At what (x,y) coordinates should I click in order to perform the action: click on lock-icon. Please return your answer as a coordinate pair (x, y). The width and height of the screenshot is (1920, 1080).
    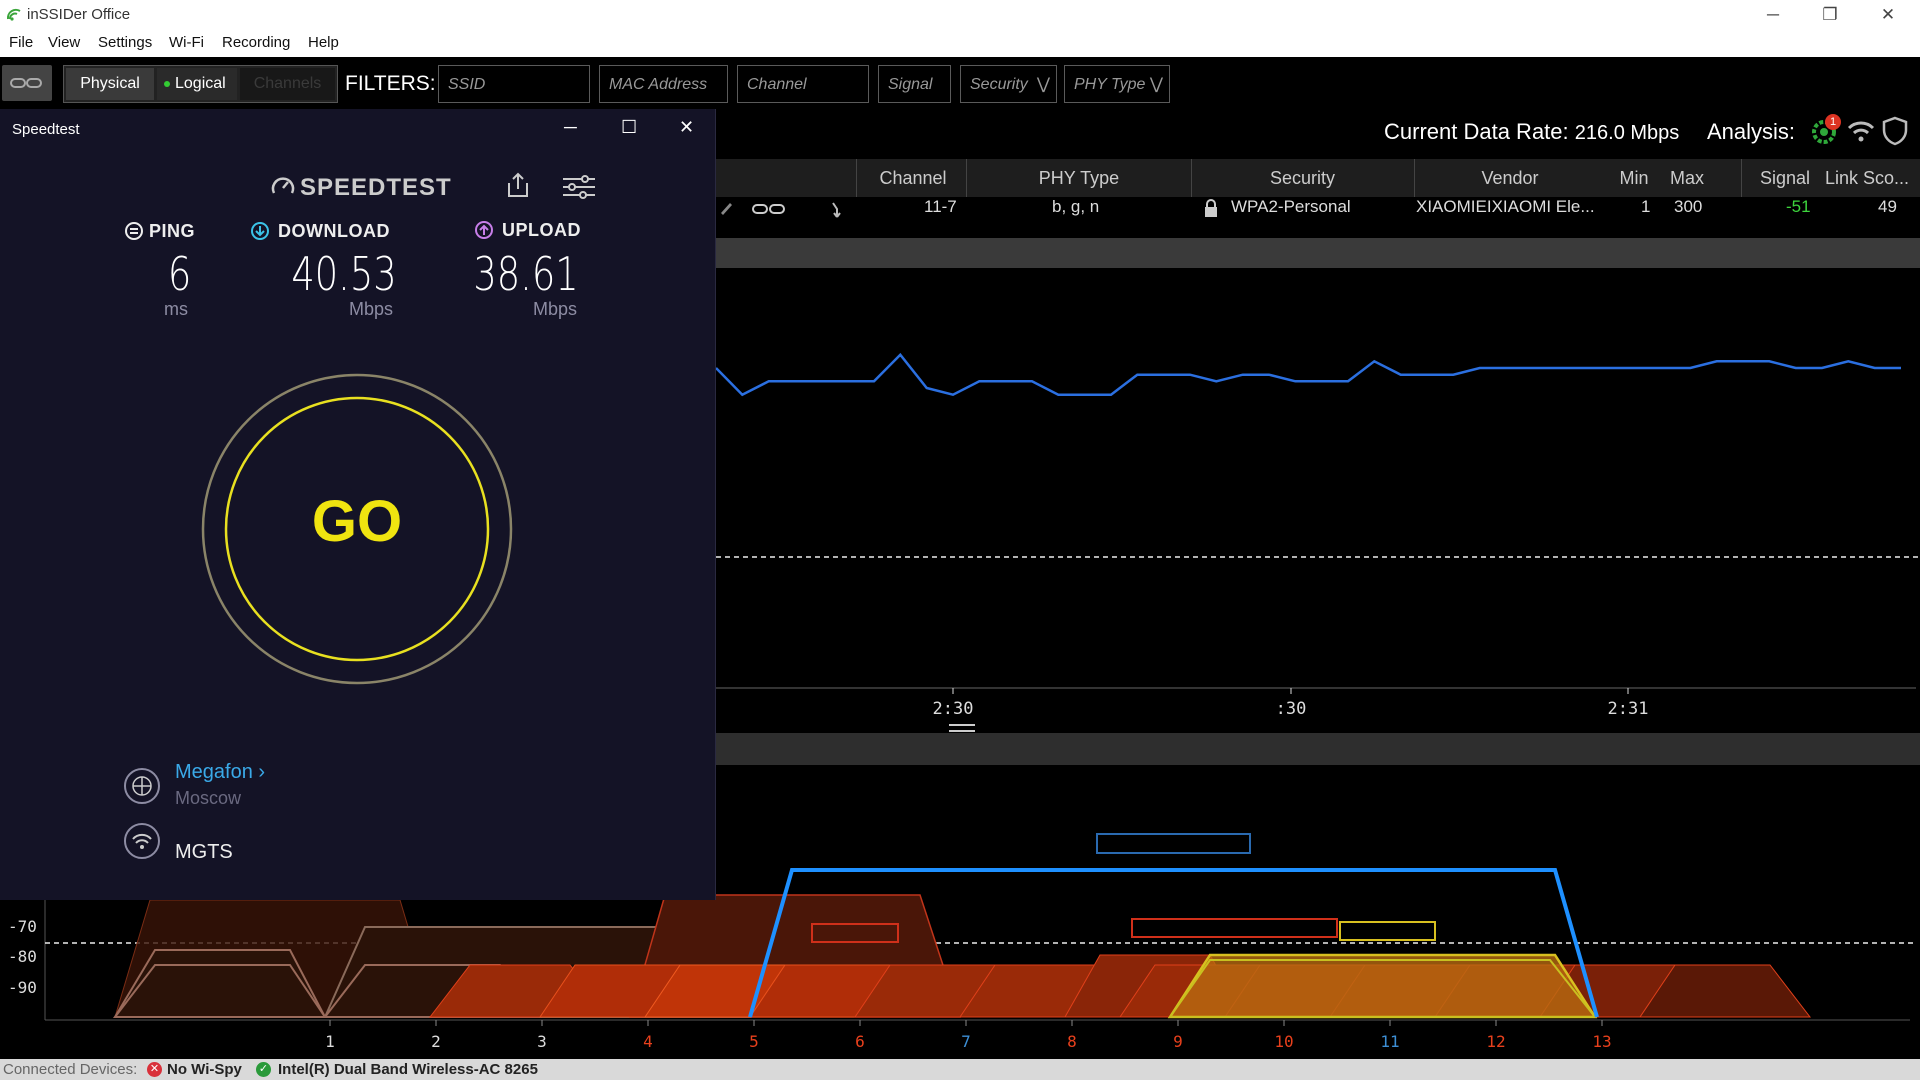
    Looking at the image, I should click on (1211, 208).